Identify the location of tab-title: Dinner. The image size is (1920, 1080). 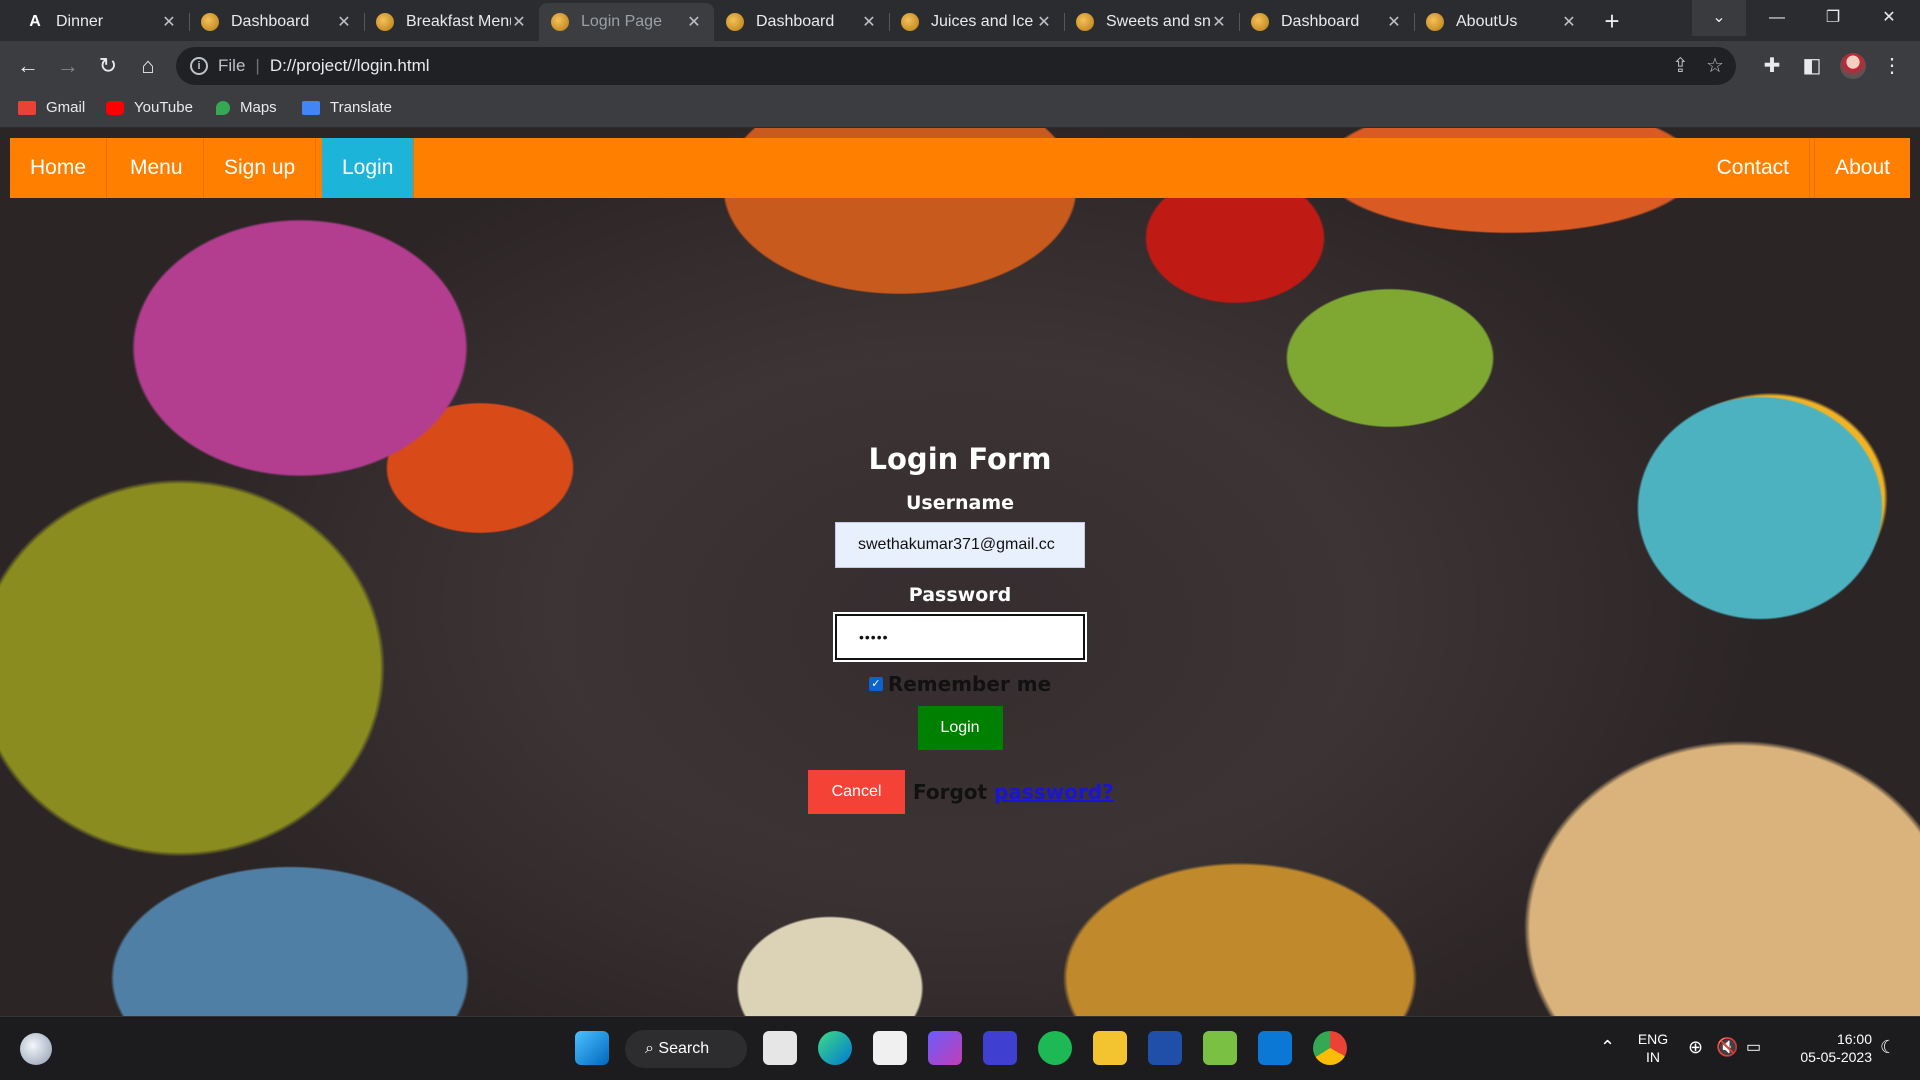
(80, 21).